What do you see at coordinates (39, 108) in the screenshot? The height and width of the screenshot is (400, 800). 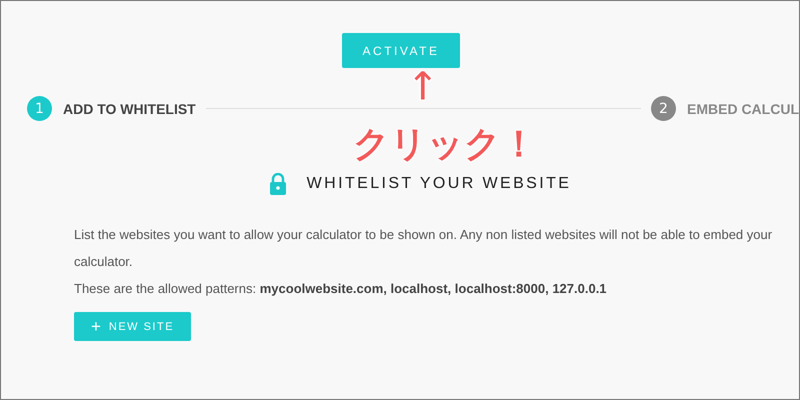 I see `step-number: 1` at bounding box center [39, 108].